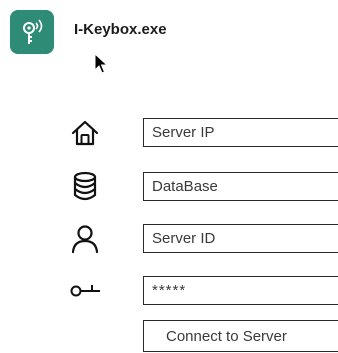 This screenshot has height=353, width=338. What do you see at coordinates (120, 29) in the screenshot?
I see `app-title: I-Keybox.exe` at bounding box center [120, 29].